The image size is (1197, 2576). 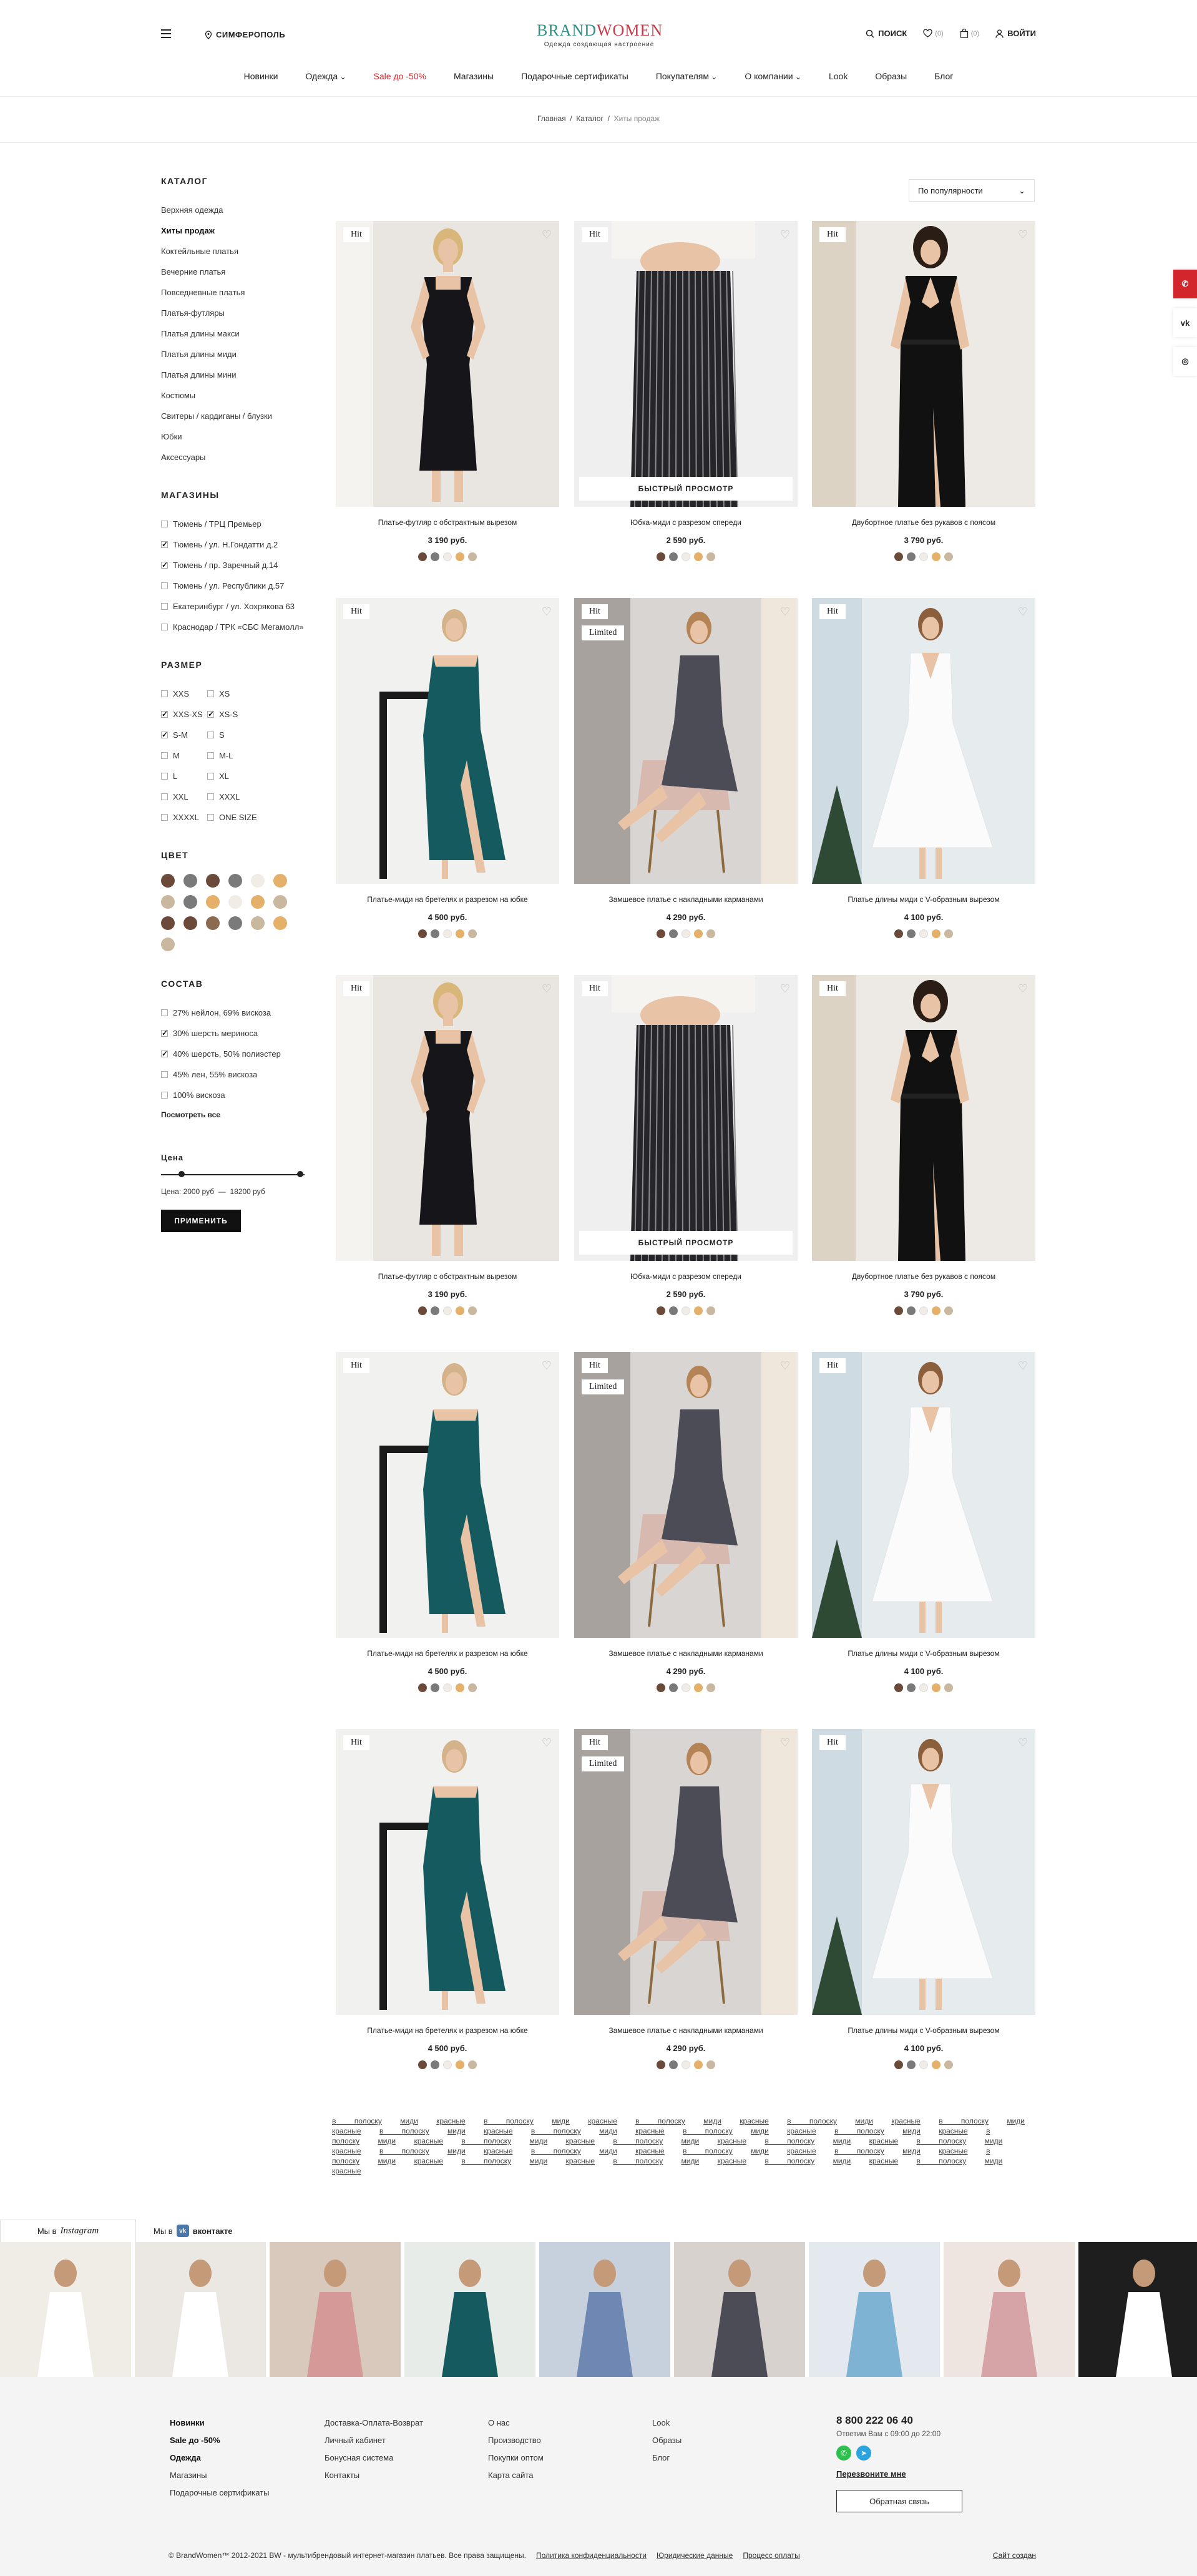 I want to click on phone-widget: ✆, so click(x=1185, y=284).